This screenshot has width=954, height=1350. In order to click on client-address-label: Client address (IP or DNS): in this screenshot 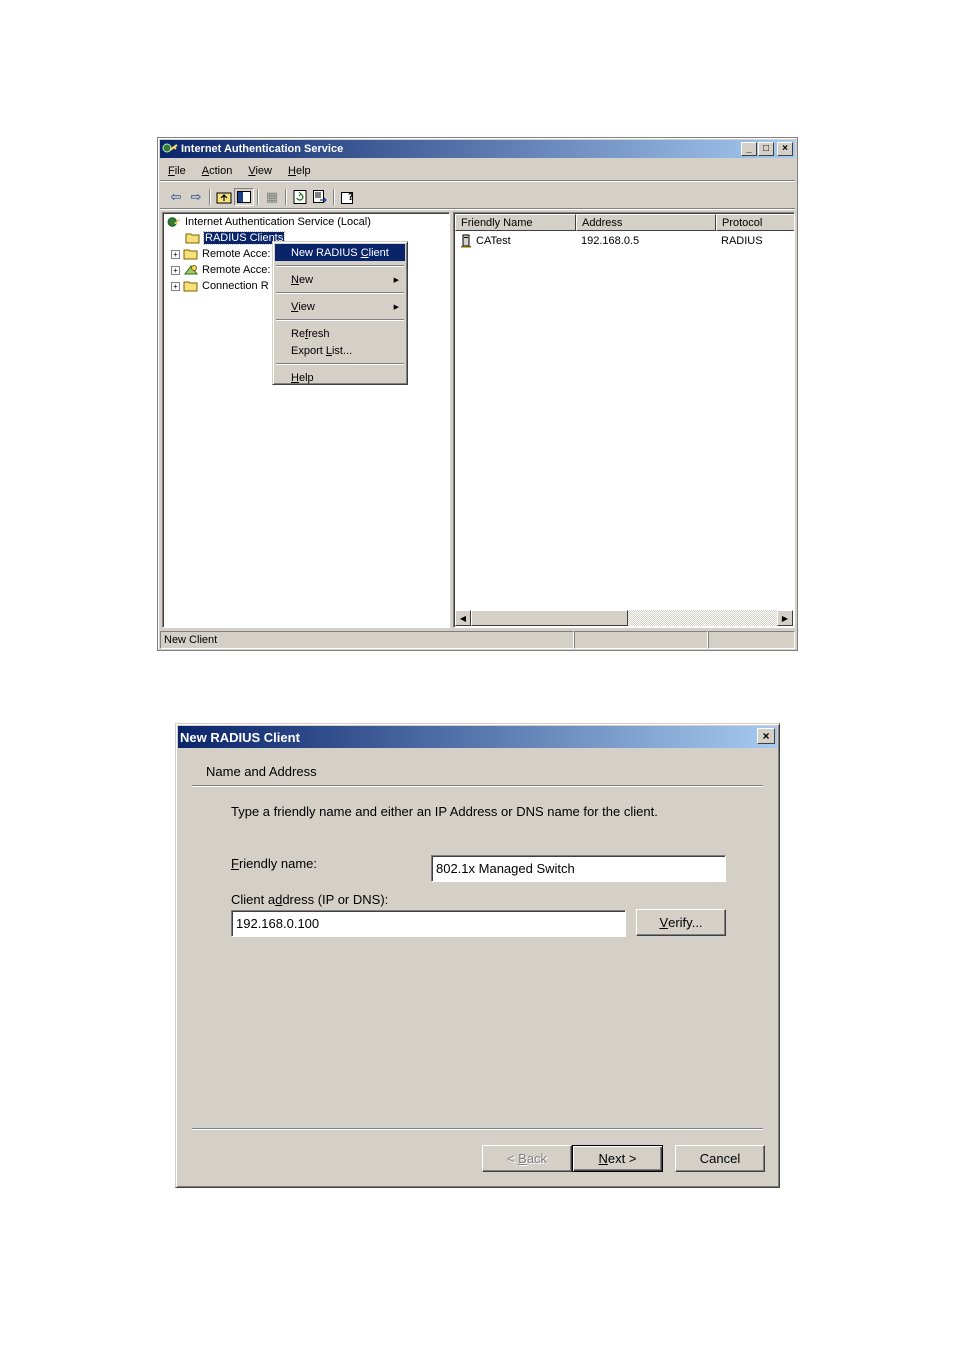, I will do `click(310, 899)`.